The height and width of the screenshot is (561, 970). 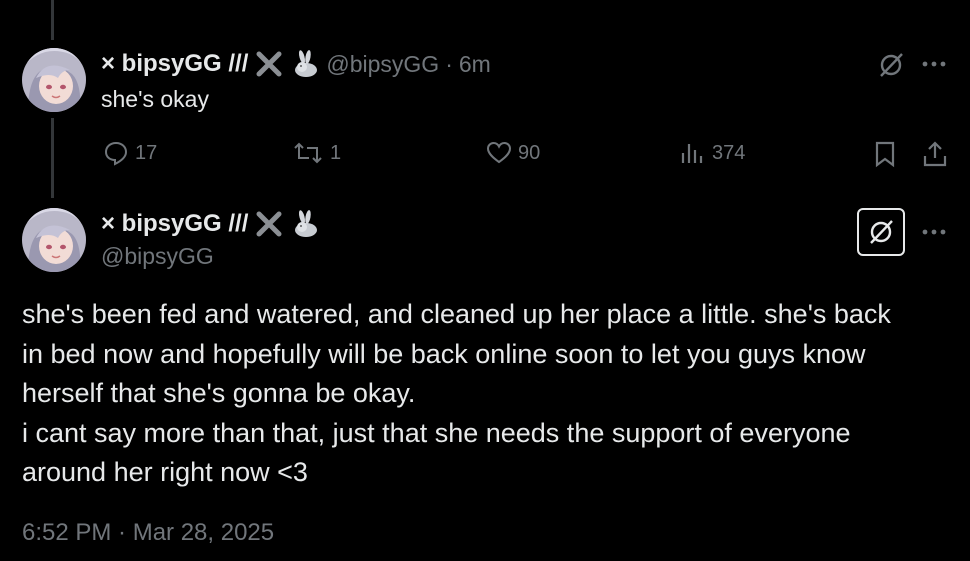 What do you see at coordinates (52, 158) in the screenshot?
I see `thread-line-mid` at bounding box center [52, 158].